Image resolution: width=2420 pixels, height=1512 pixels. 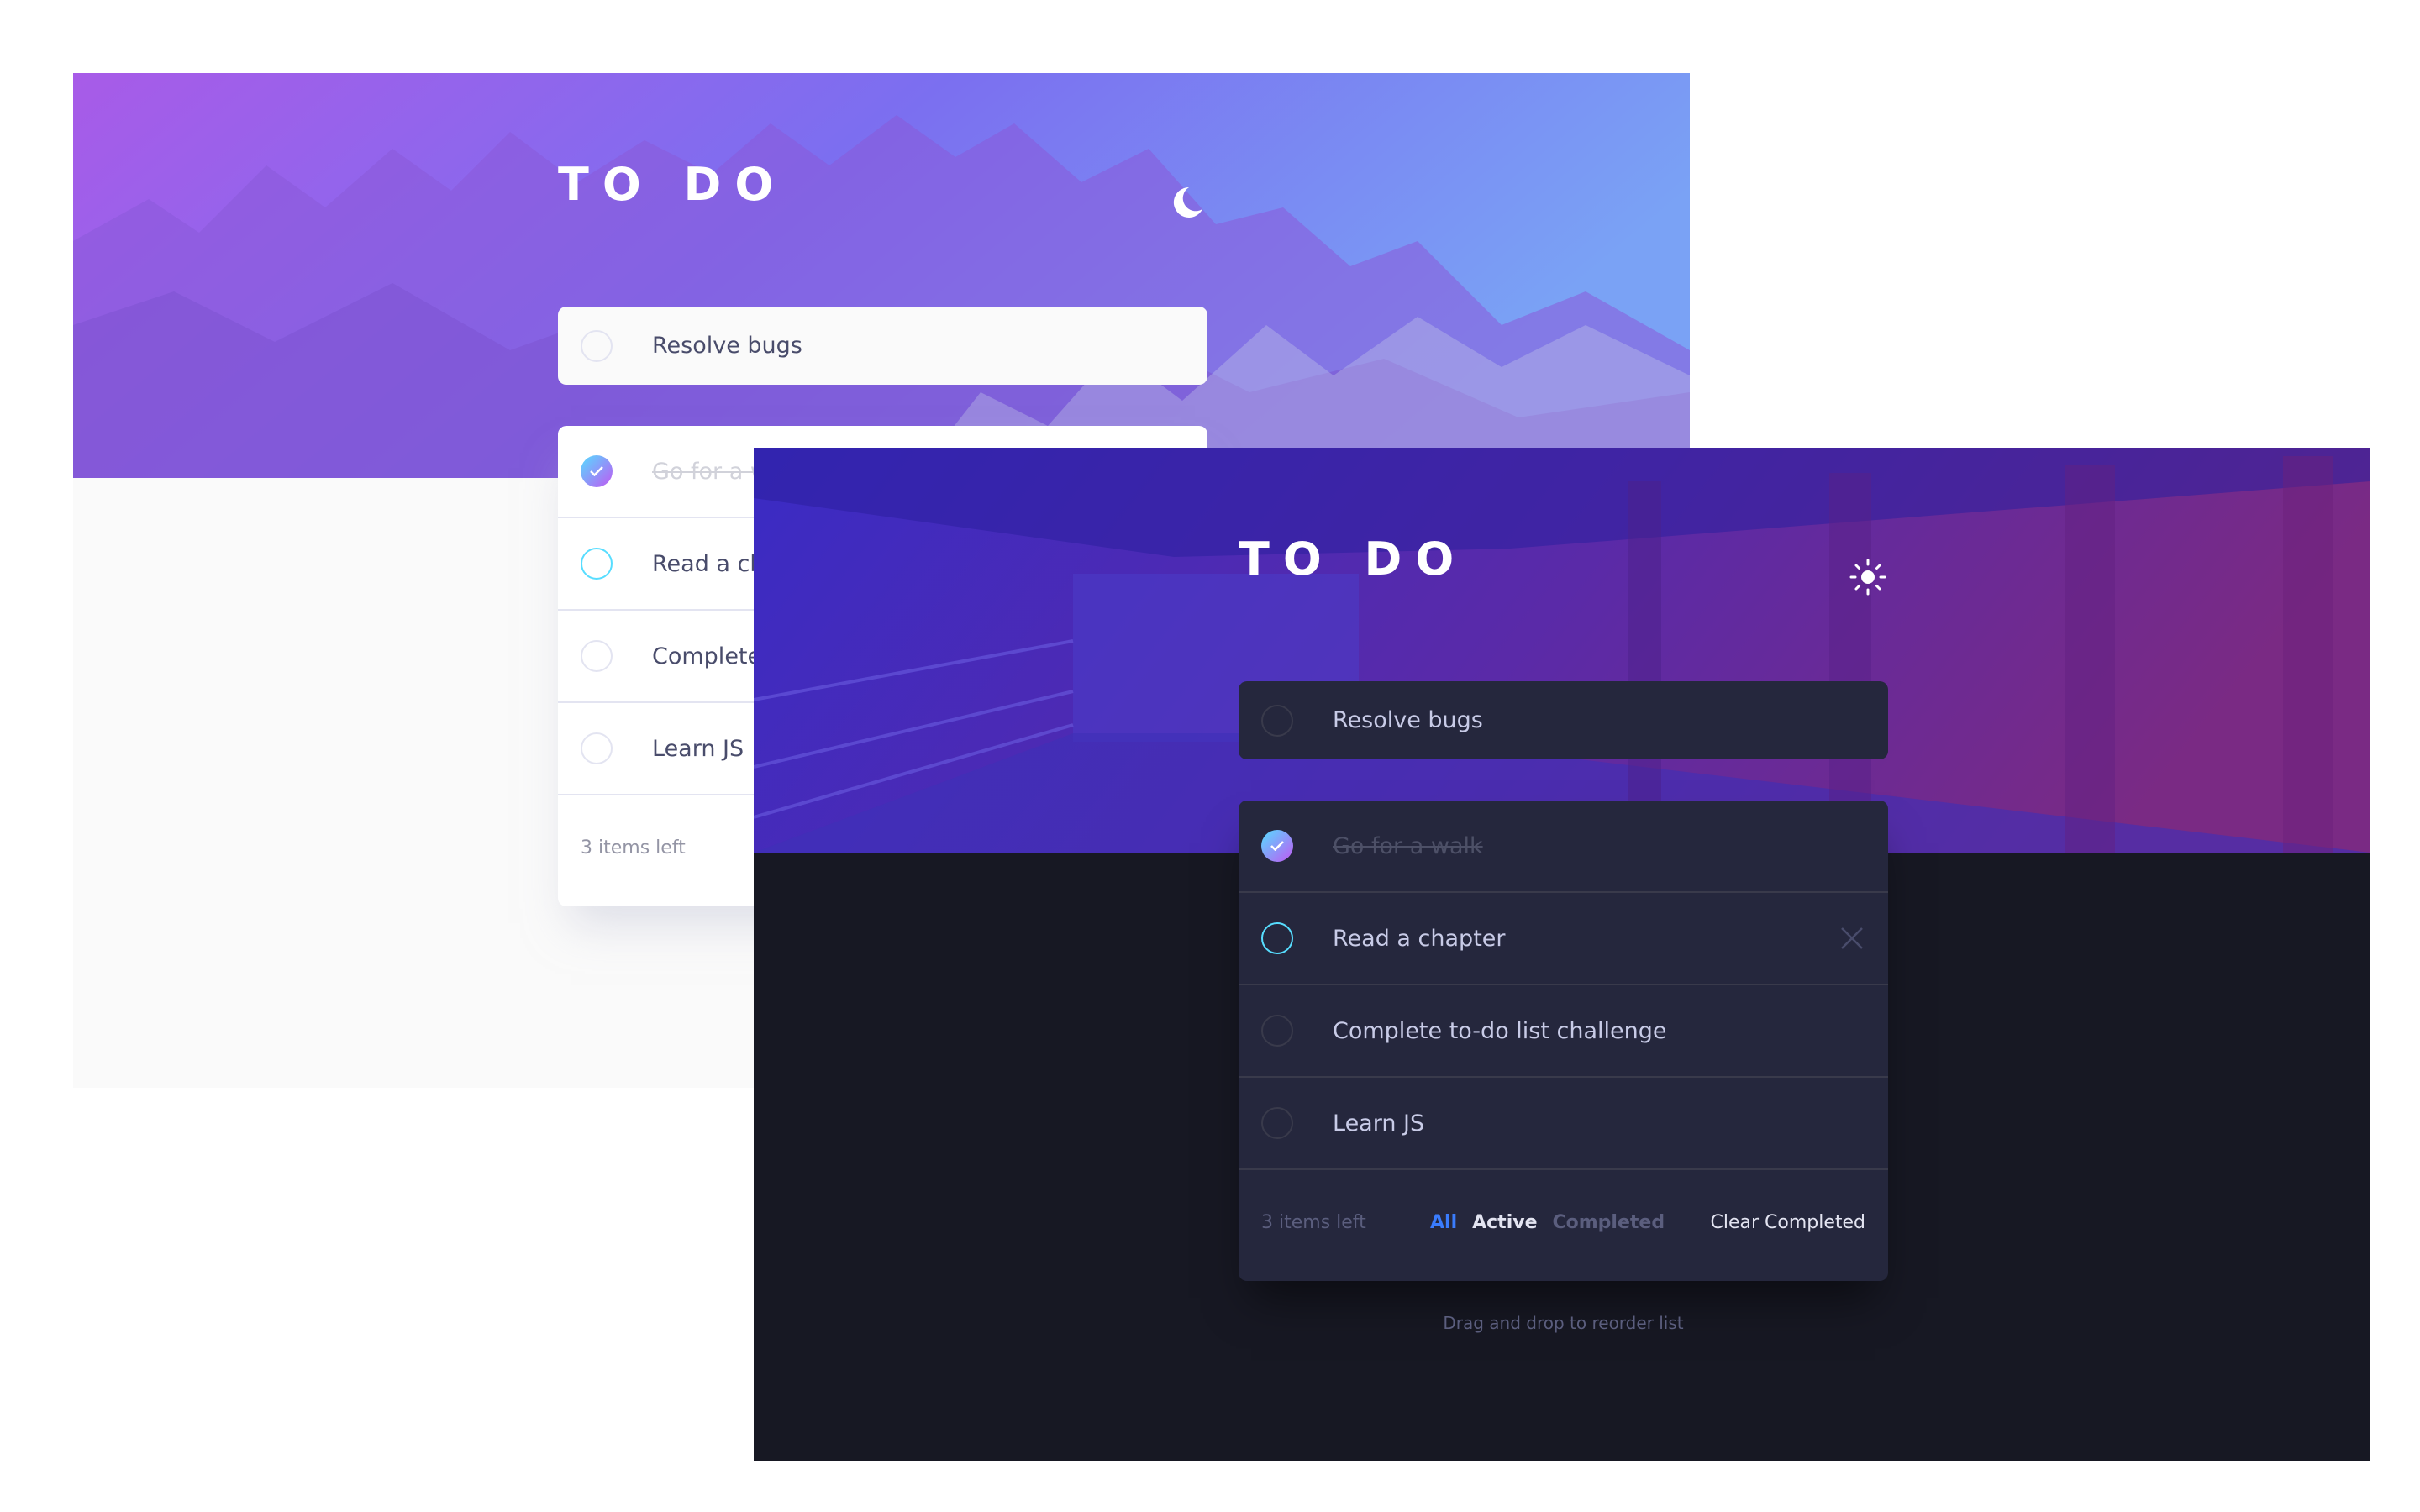 I want to click on todo-item: Learn JS, so click(x=1563, y=1124).